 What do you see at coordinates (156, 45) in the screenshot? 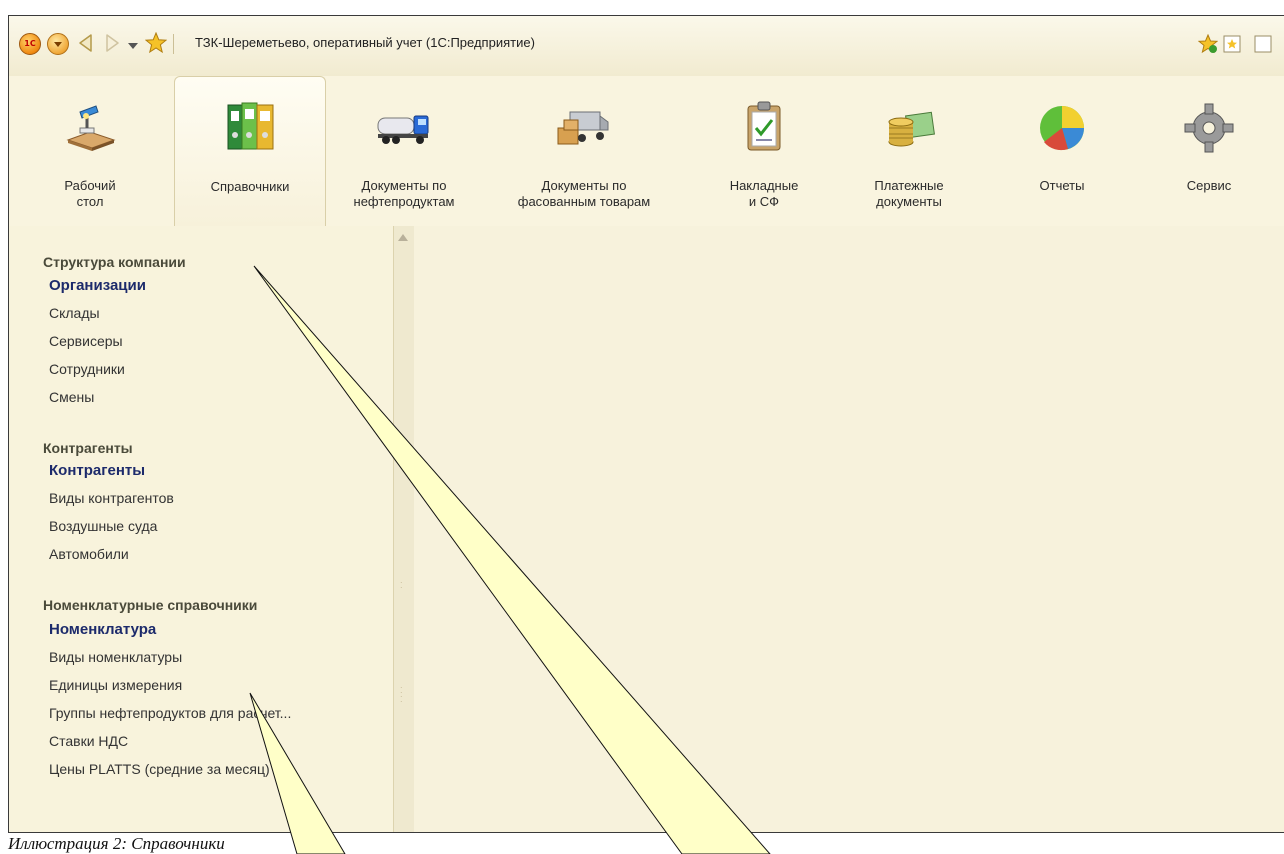
I see `favorites-star-icon` at bounding box center [156, 45].